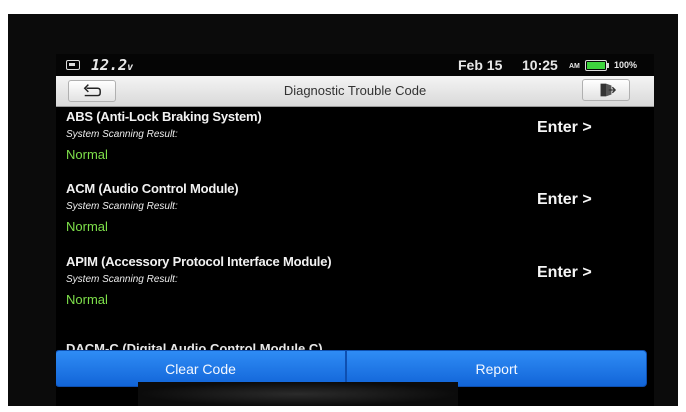 The height and width of the screenshot is (412, 686). Describe the element at coordinates (164, 116) in the screenshot. I see `module-name: ABS (Anti-Lock Braking System)` at that location.